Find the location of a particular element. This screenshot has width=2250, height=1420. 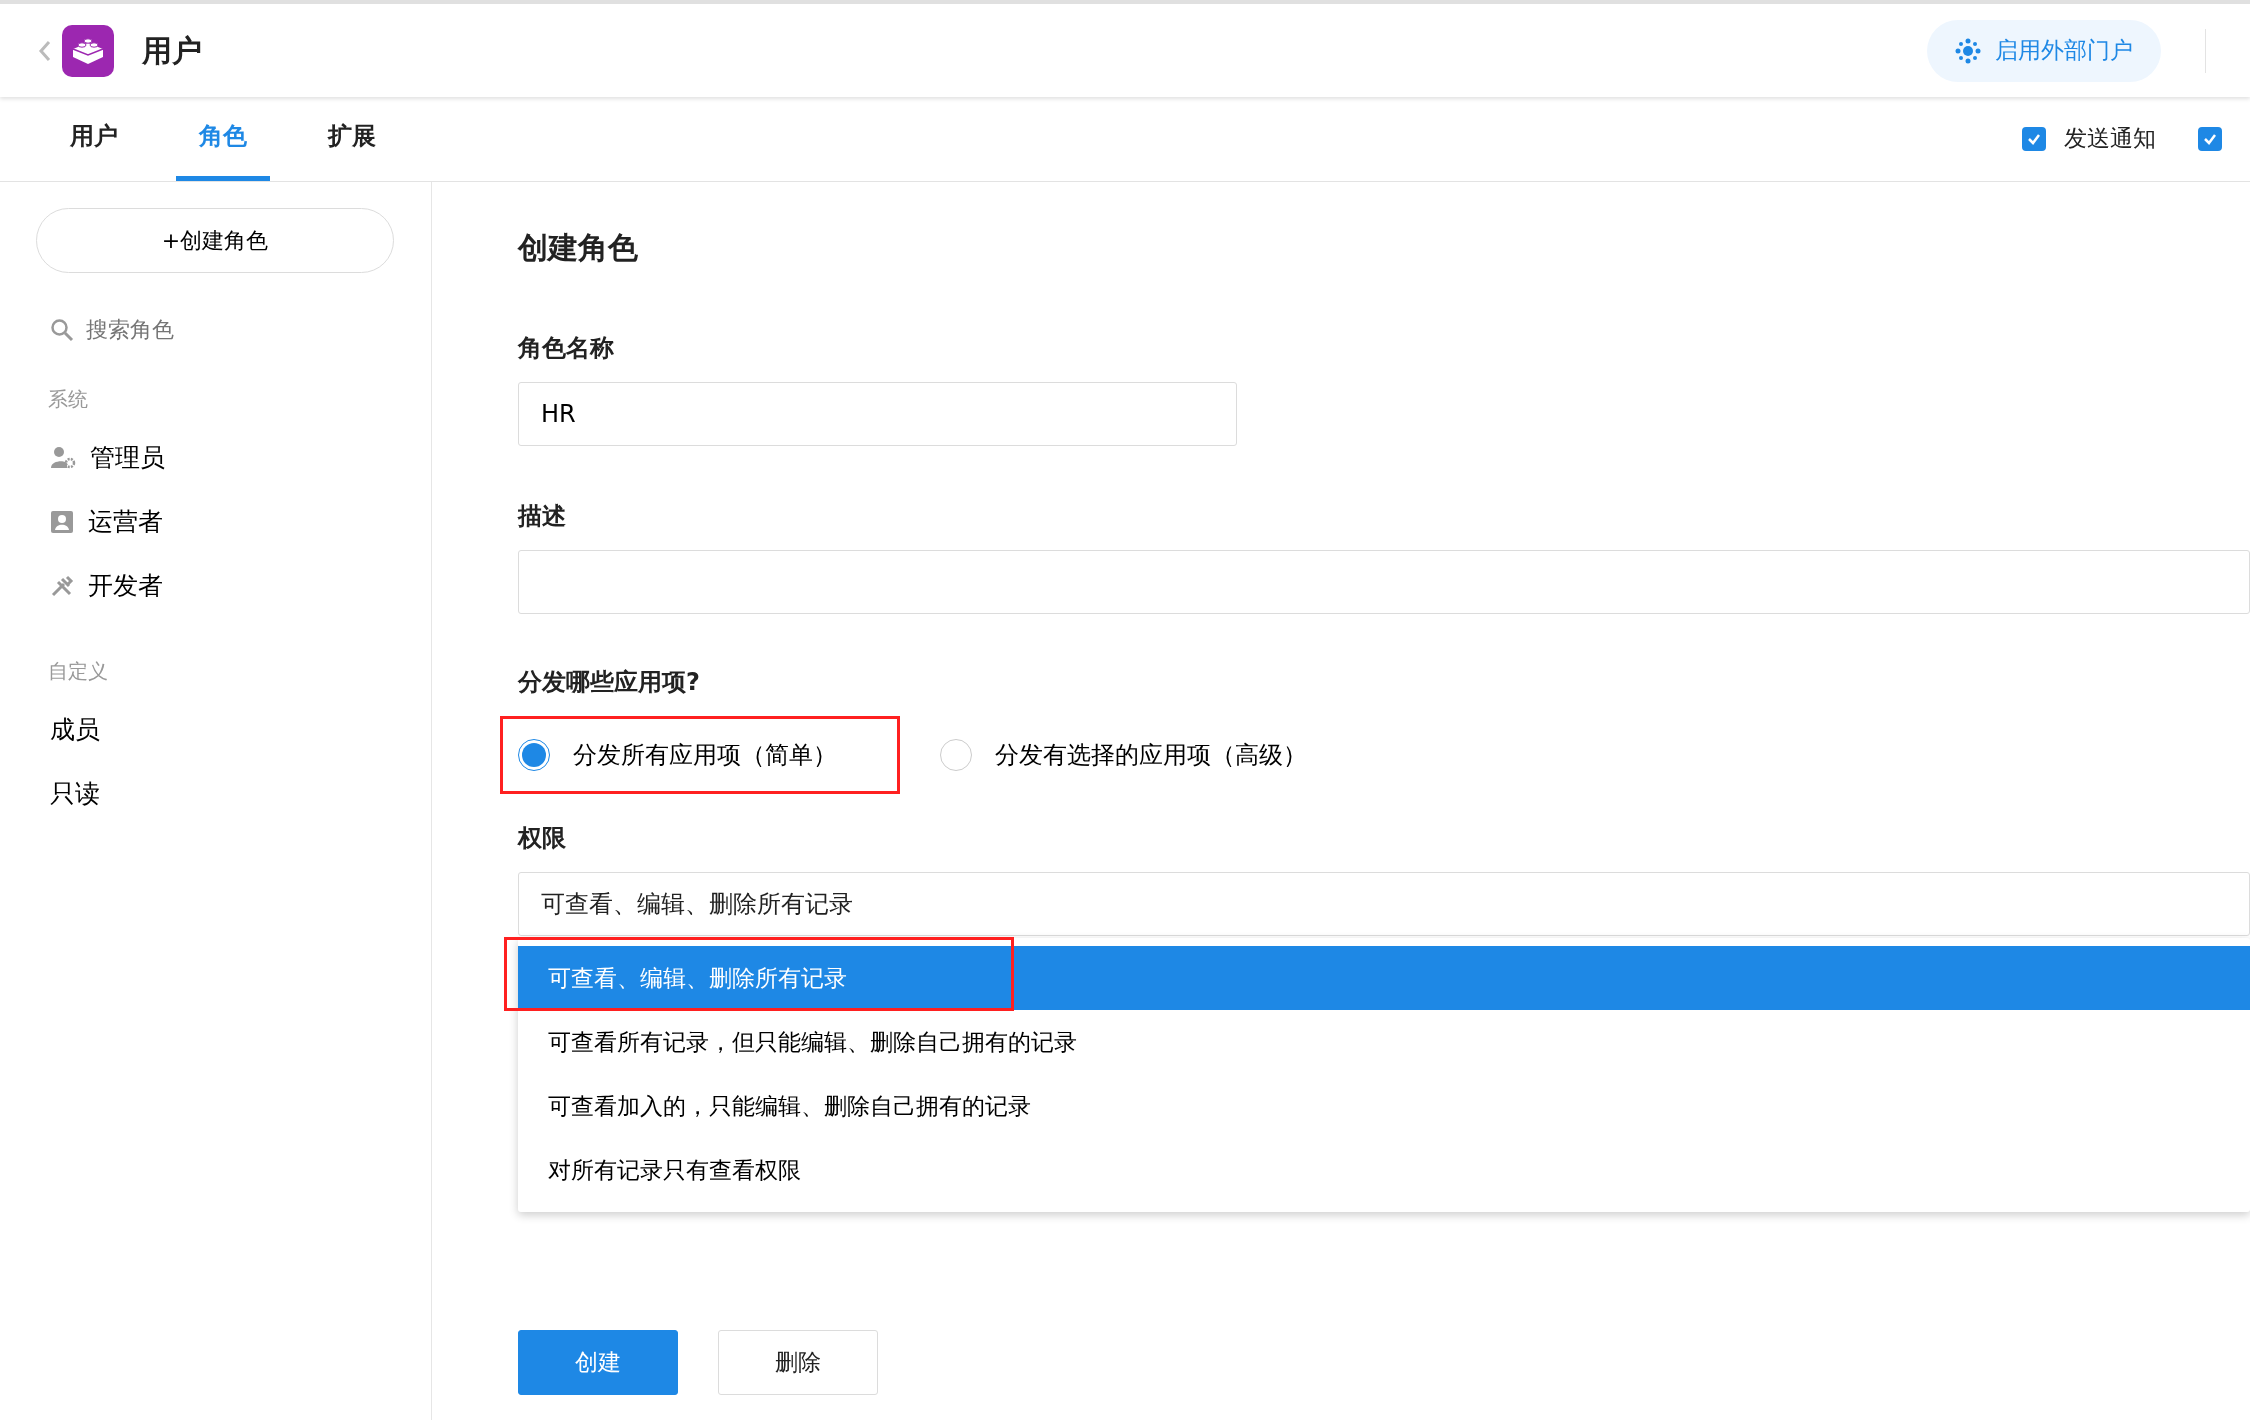

user-gear-icon is located at coordinates (63, 458).